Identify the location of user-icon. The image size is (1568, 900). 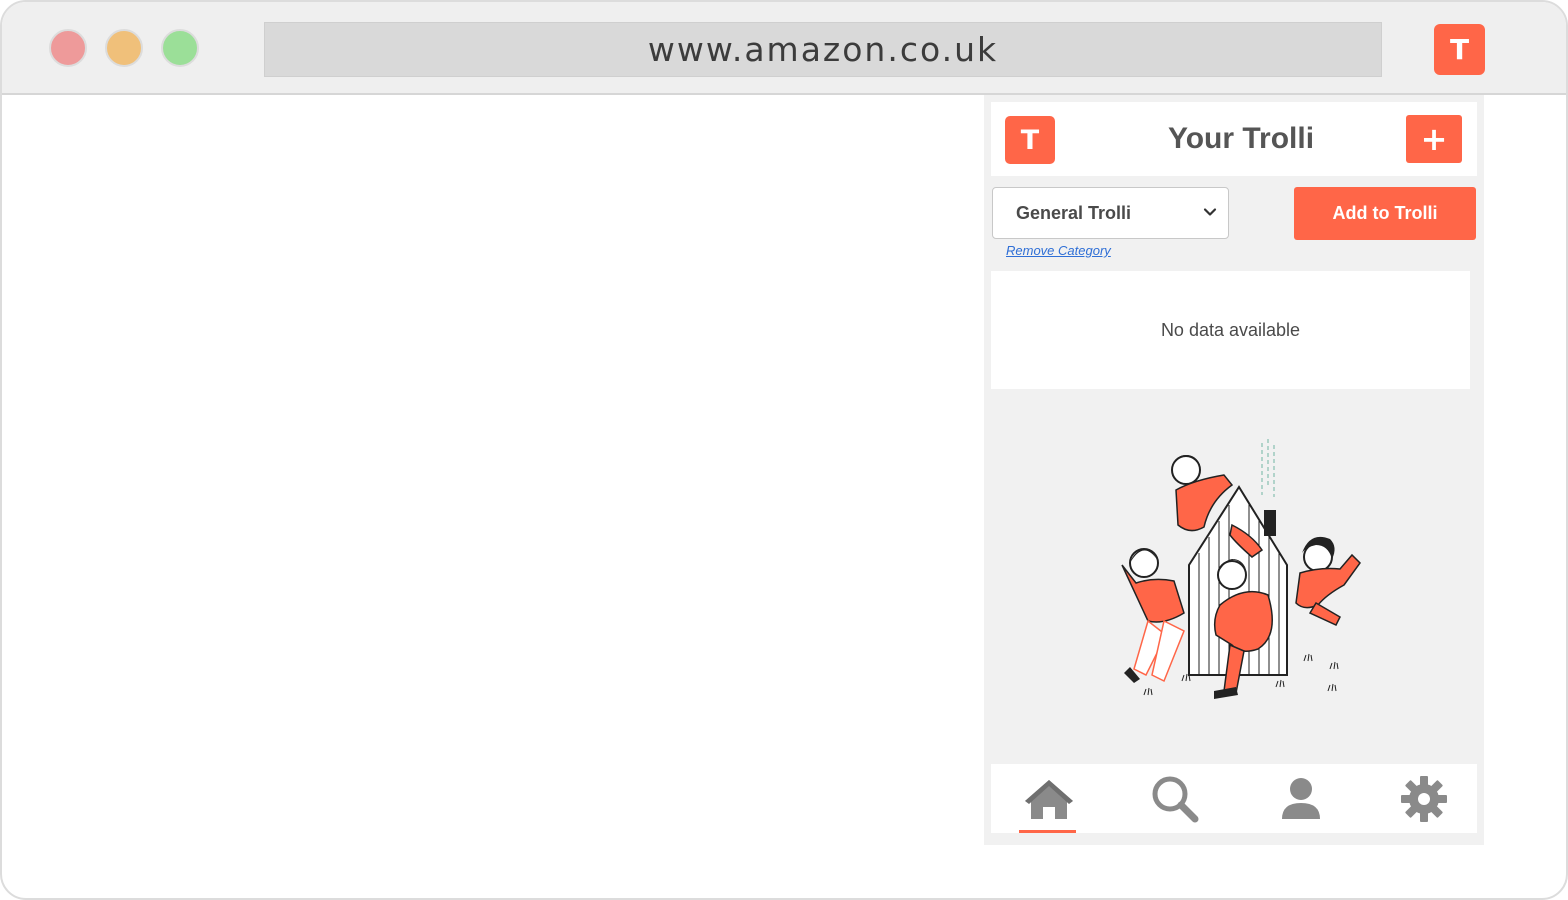
(1301, 798).